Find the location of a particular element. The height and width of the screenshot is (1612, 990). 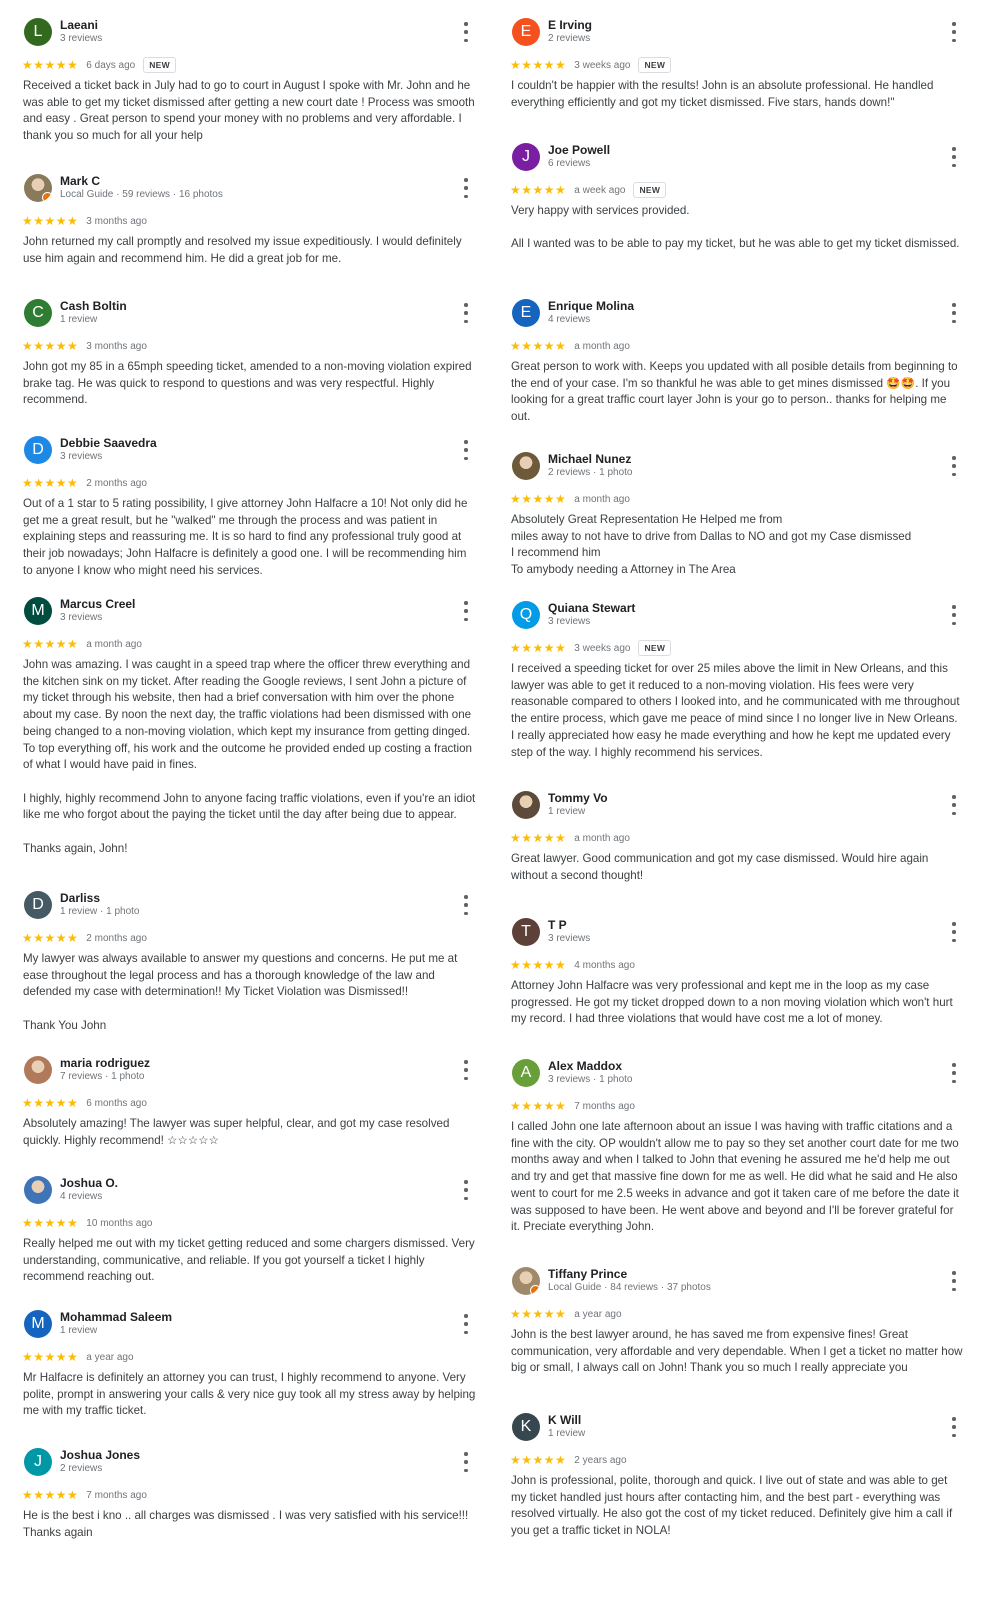

avatar: A is located at coordinates (526, 1073).